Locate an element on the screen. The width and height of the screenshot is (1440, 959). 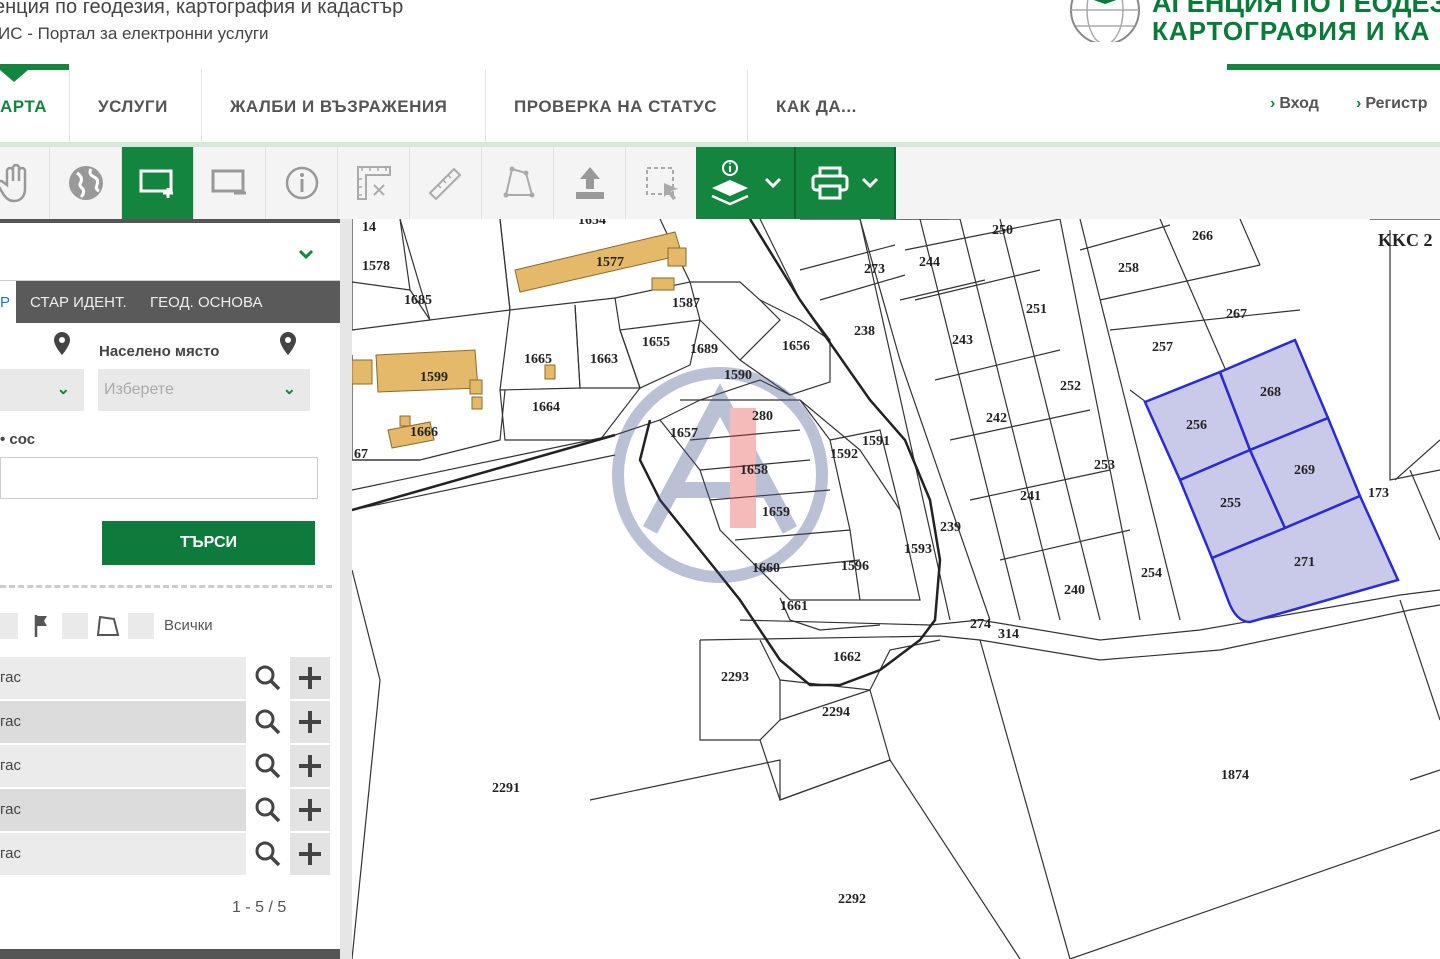
filter-building is located at coordinates (75, 626).